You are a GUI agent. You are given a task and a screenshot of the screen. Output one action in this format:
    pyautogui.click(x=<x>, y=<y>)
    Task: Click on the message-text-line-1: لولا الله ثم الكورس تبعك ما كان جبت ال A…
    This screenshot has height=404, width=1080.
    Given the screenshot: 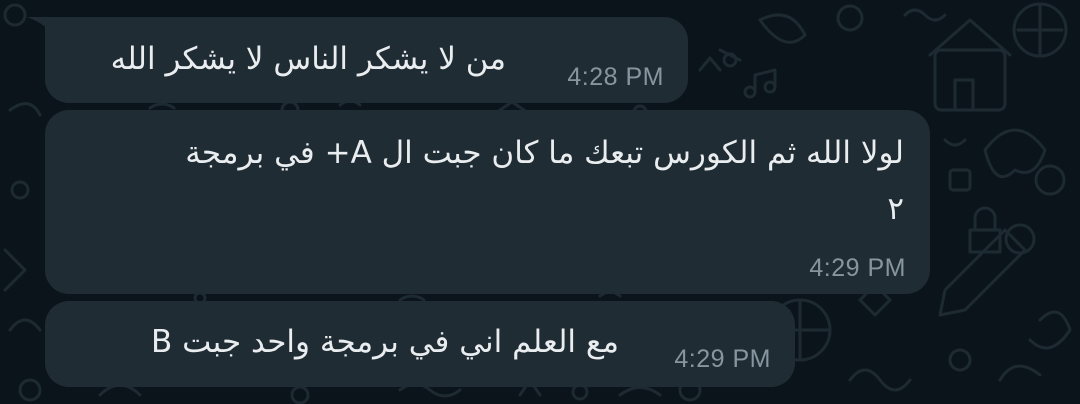 What is the action you would take?
    pyautogui.click(x=544, y=153)
    